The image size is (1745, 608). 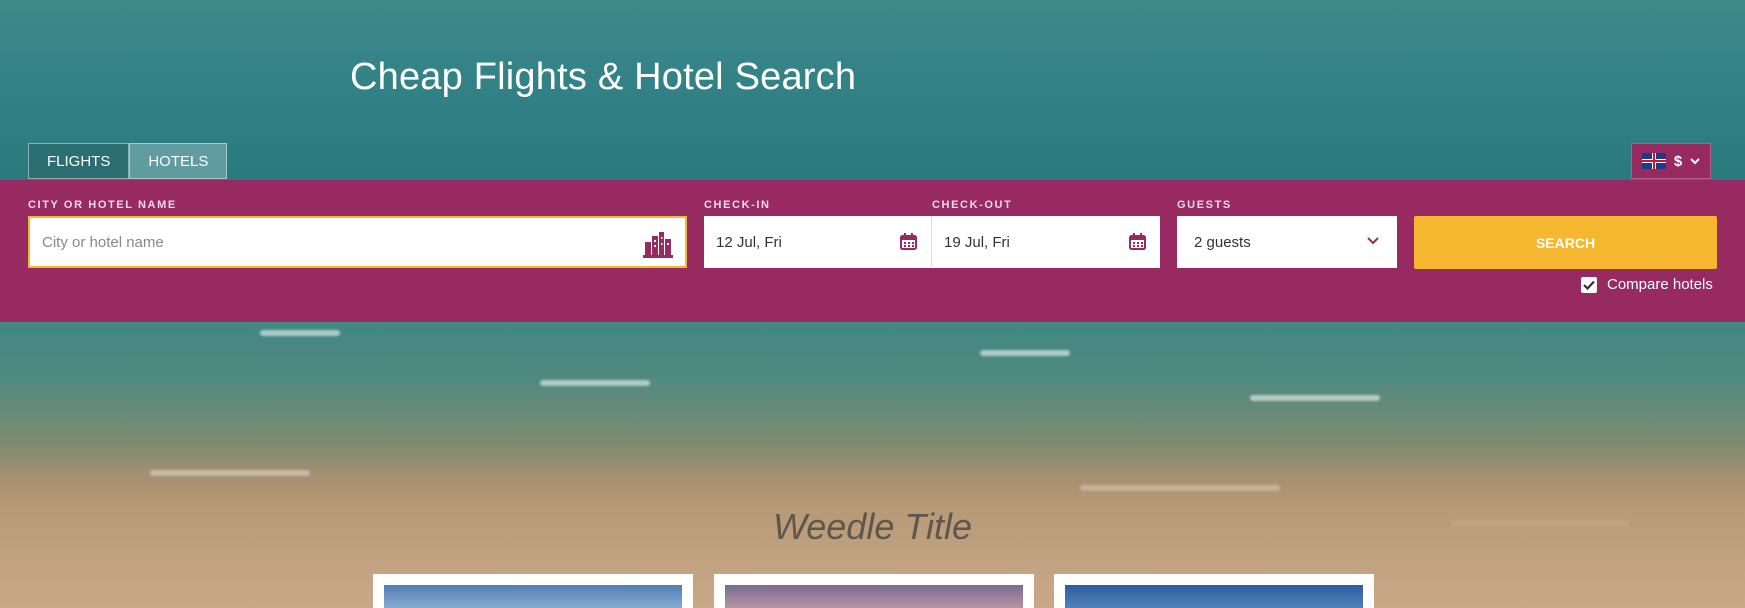 I want to click on page-title: Cheap Flights & Hotel Search, so click(x=603, y=77).